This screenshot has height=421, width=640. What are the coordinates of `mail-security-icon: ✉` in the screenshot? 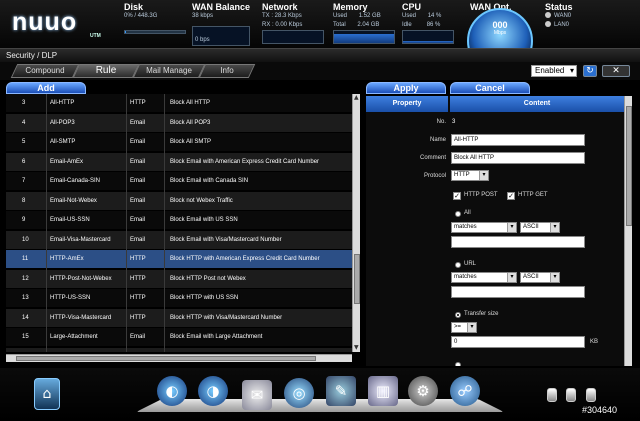 It's located at (257, 395).